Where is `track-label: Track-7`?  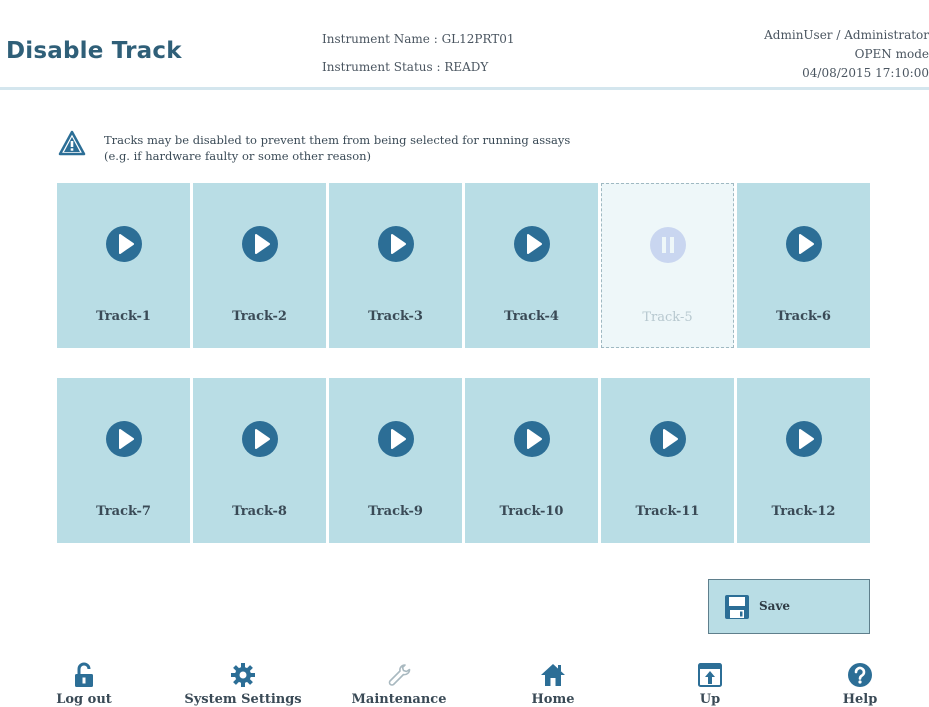 track-label: Track-7 is located at coordinates (123, 511).